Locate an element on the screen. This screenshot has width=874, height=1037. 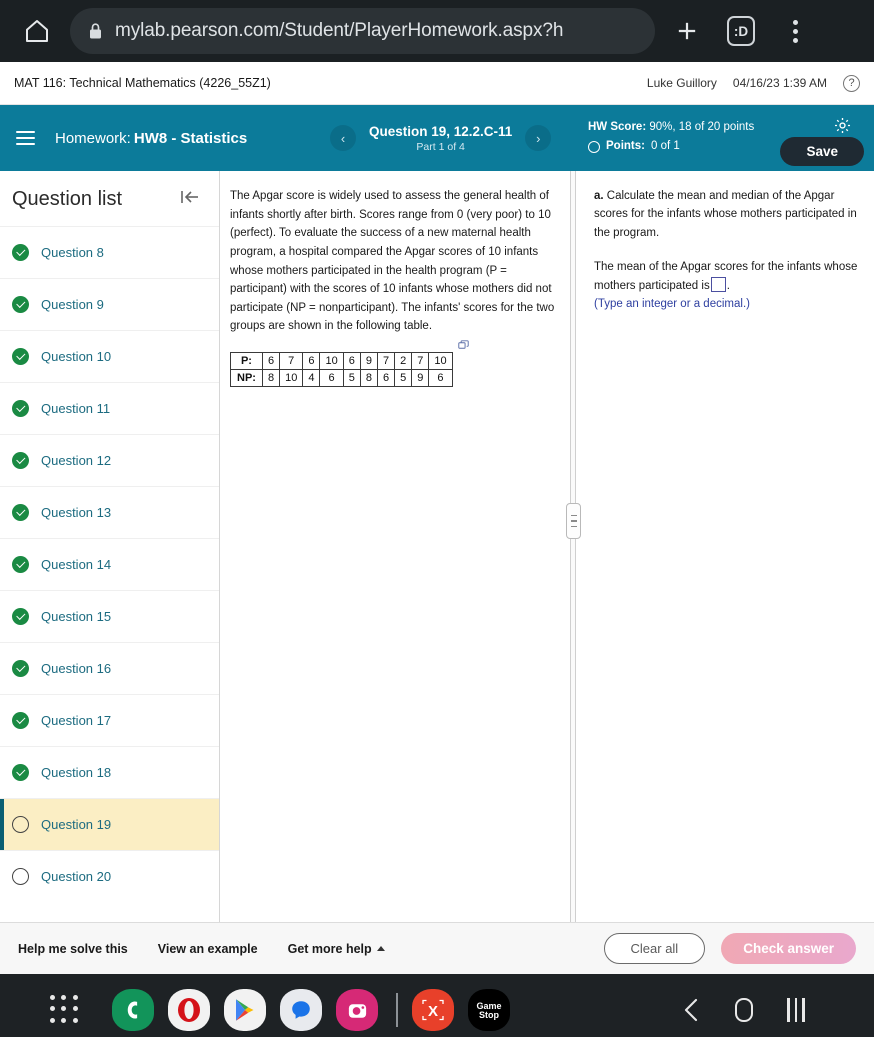
collapse-panel-icon is located at coordinates (189, 197).